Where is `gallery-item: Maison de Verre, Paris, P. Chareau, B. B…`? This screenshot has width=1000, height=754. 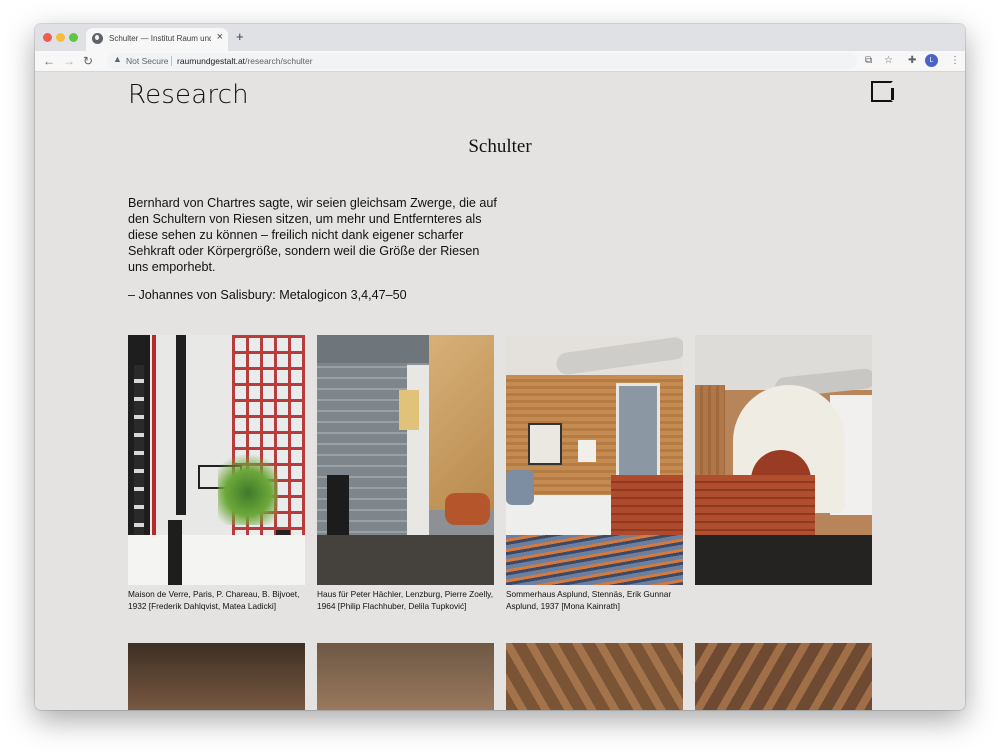
gallery-item: Maison de Verre, Paris, P. Chareau, B. B… is located at coordinates (216, 473).